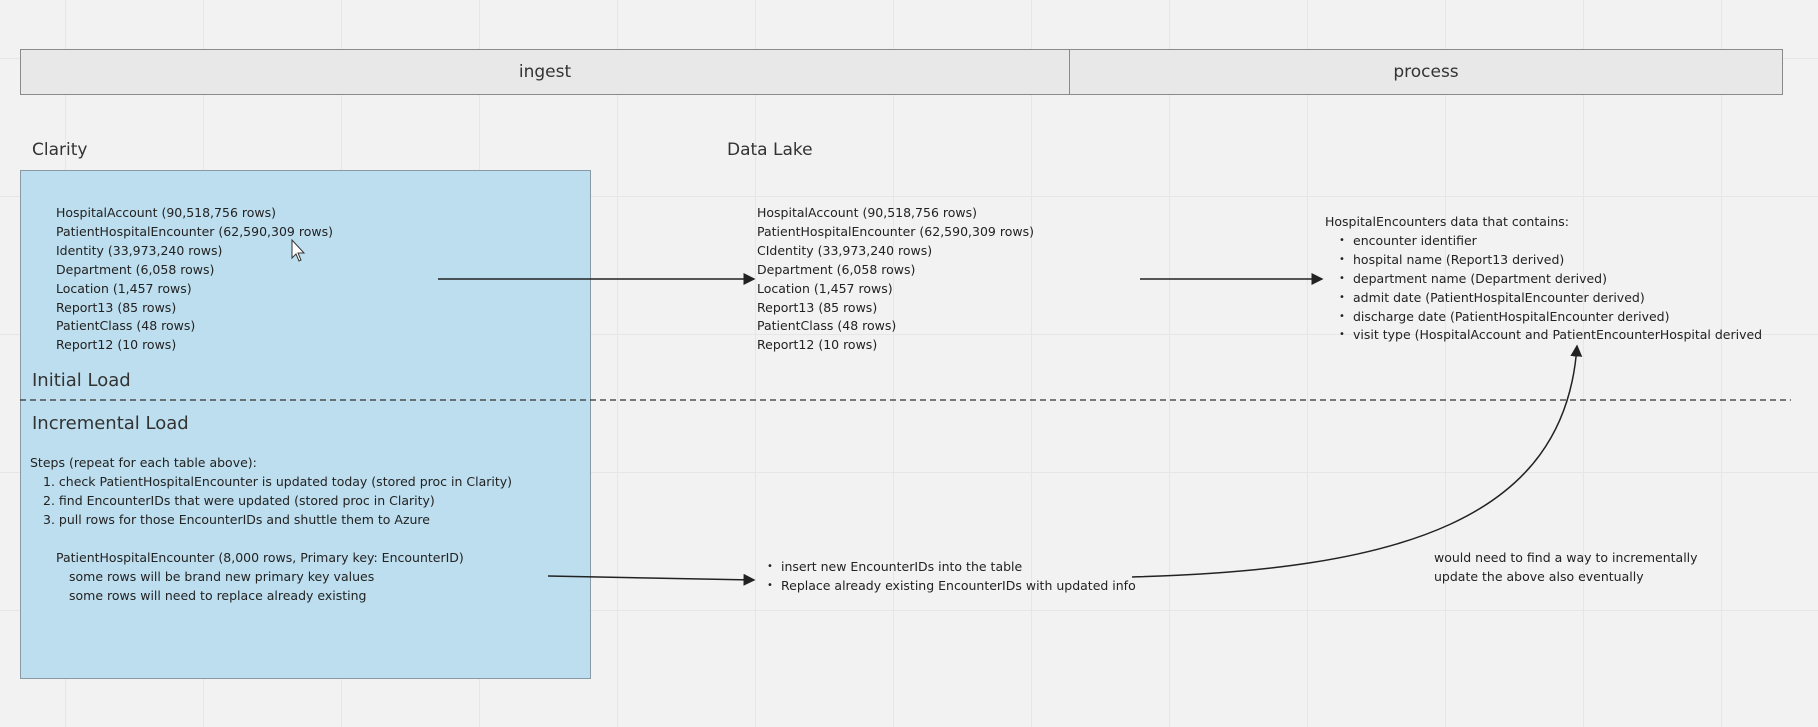 The image size is (1818, 727). What do you see at coordinates (651, 579) in the screenshot?
I see `arrow-incremental-to-datalake` at bounding box center [651, 579].